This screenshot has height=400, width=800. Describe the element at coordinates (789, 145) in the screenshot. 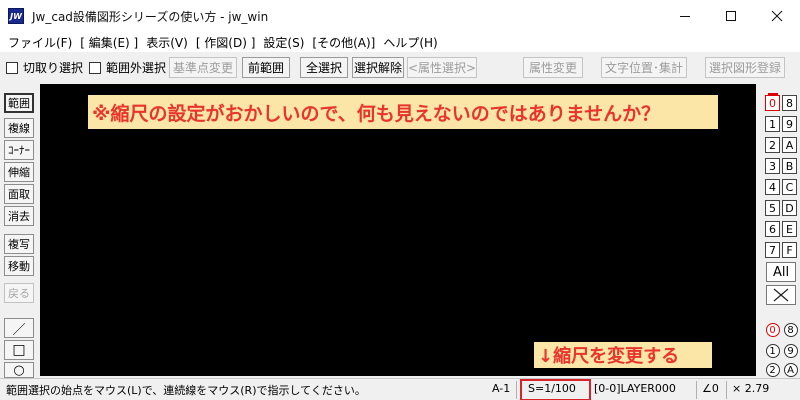

I see `layer-group-a-button: A` at that location.